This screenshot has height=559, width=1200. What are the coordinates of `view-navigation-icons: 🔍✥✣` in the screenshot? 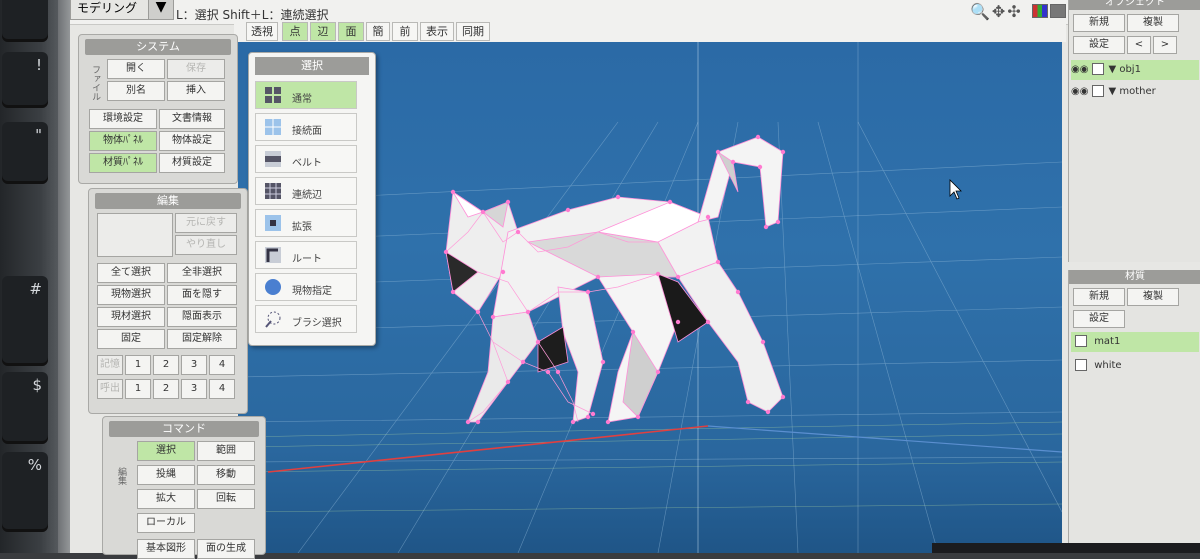 It's located at (996, 11).